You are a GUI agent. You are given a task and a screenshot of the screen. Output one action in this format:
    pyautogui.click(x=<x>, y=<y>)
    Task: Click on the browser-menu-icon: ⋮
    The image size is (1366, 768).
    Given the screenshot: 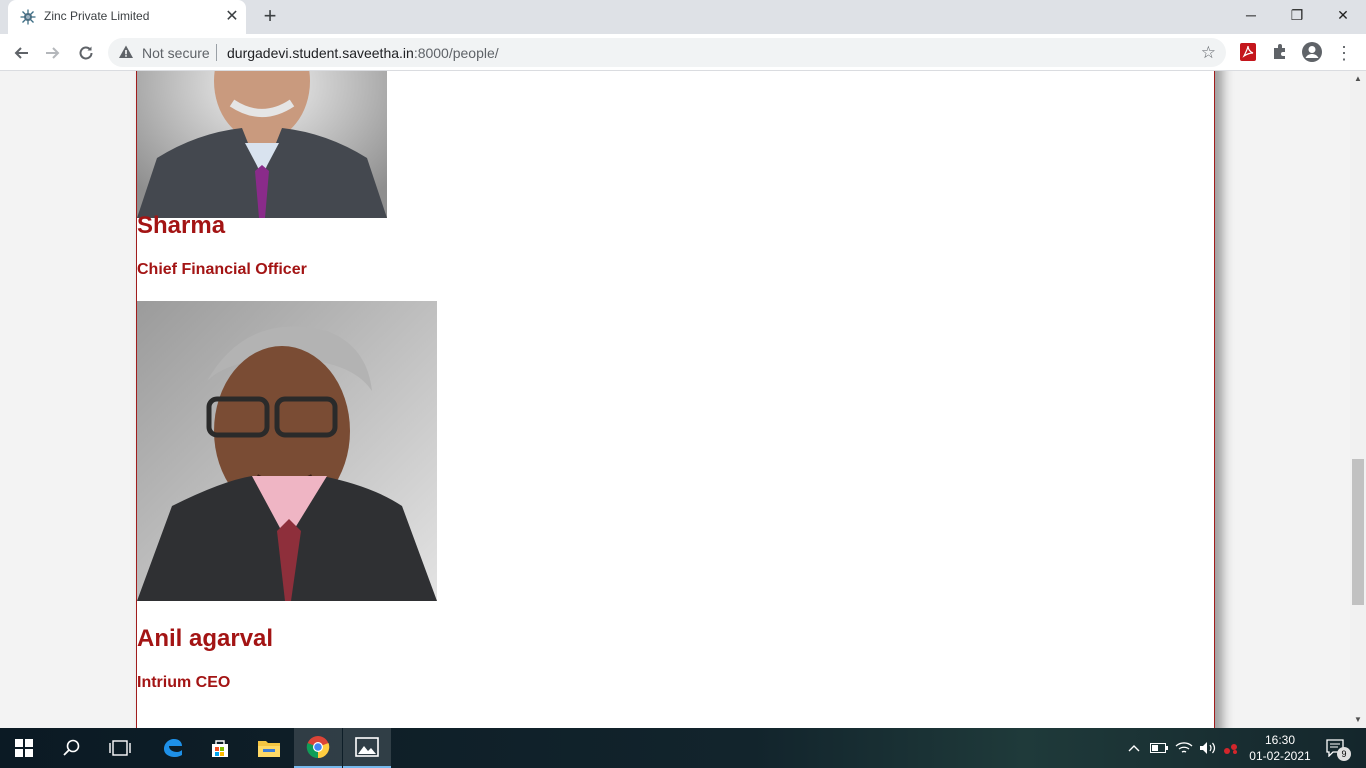 What is the action you would take?
    pyautogui.click(x=1344, y=53)
    